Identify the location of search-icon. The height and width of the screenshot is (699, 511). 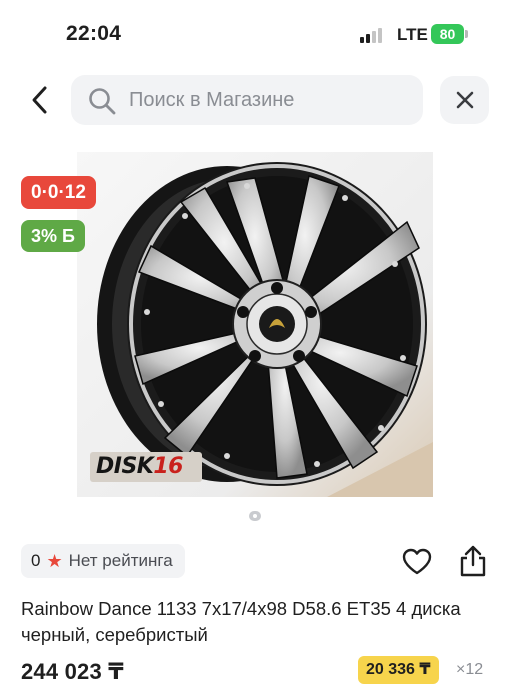
(102, 101).